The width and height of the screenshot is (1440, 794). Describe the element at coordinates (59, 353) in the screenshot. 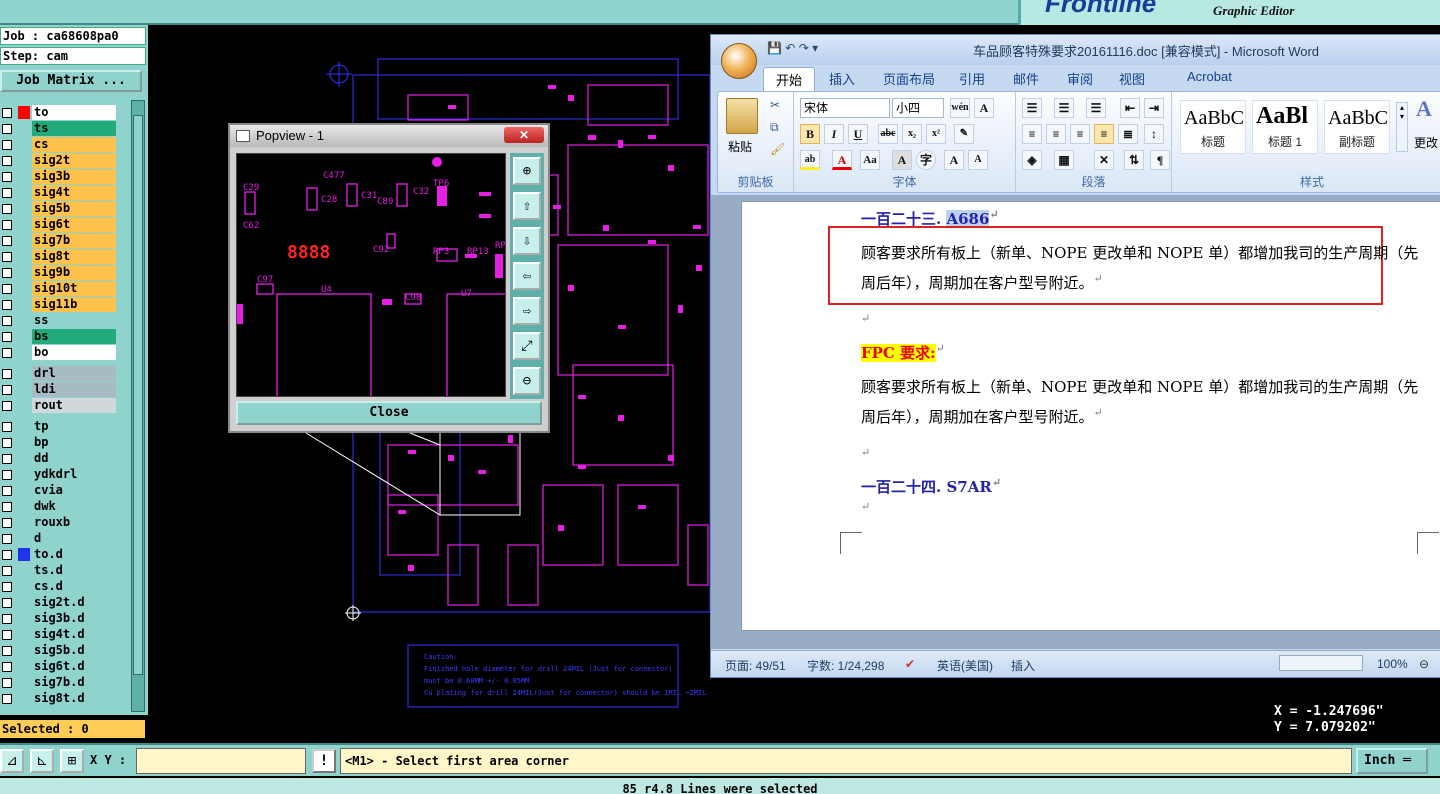

I see `layer-row: bo` at that location.